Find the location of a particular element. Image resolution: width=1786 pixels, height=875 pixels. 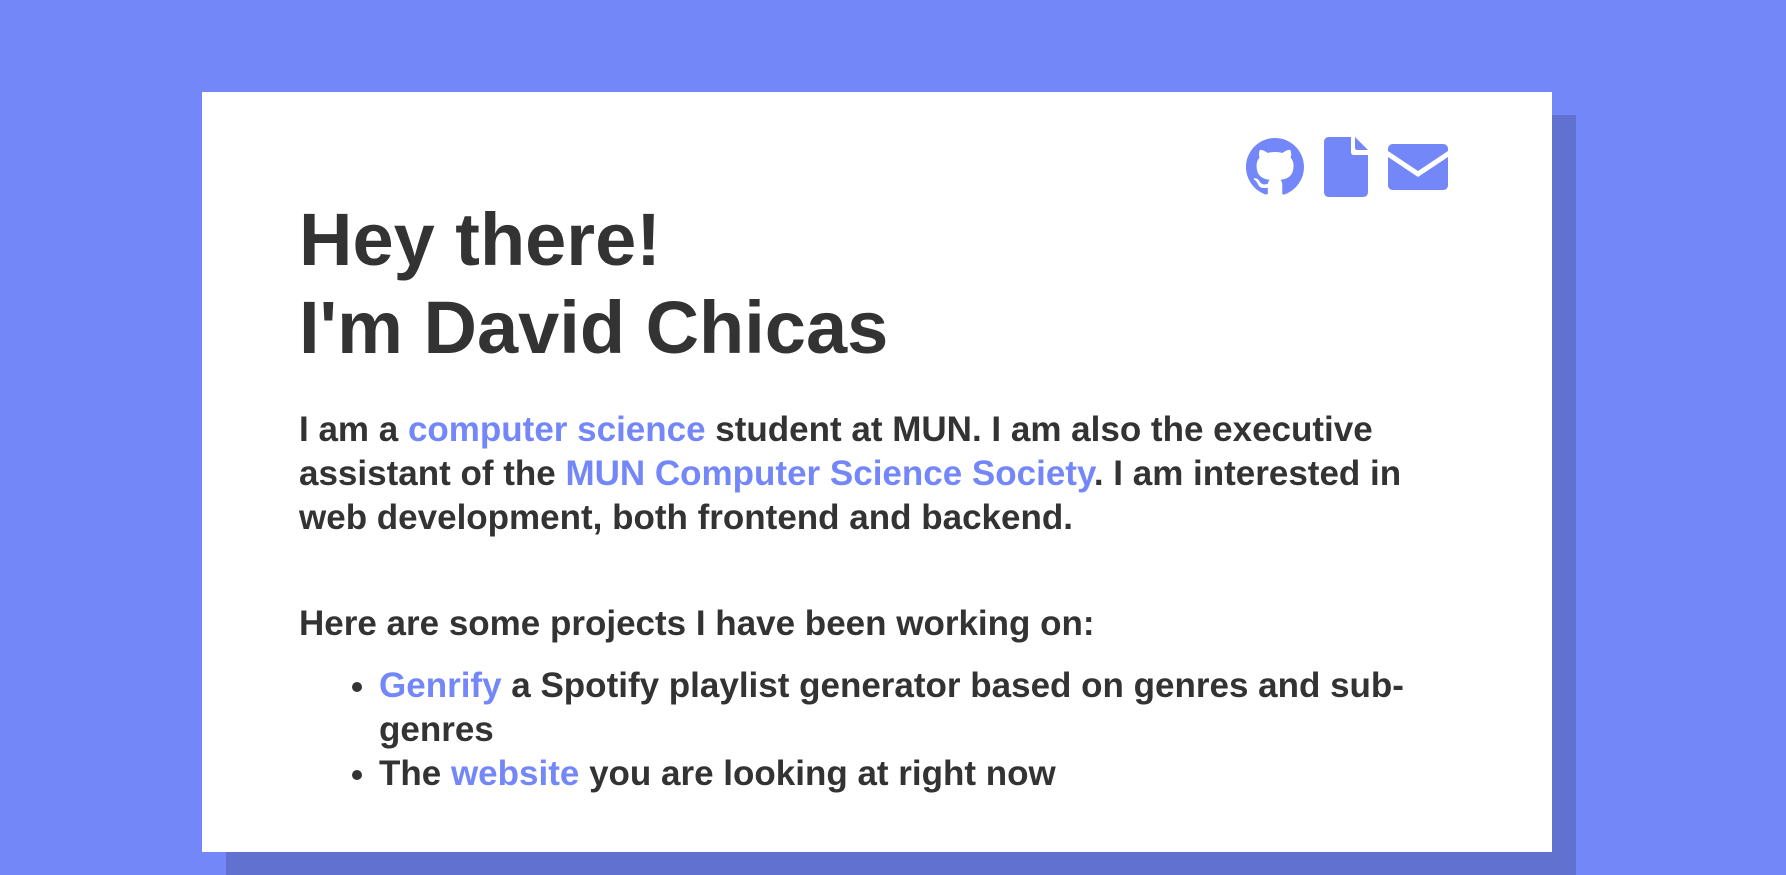

page-title: Hey there! I'm David Chicas is located at coordinates (879, 284).